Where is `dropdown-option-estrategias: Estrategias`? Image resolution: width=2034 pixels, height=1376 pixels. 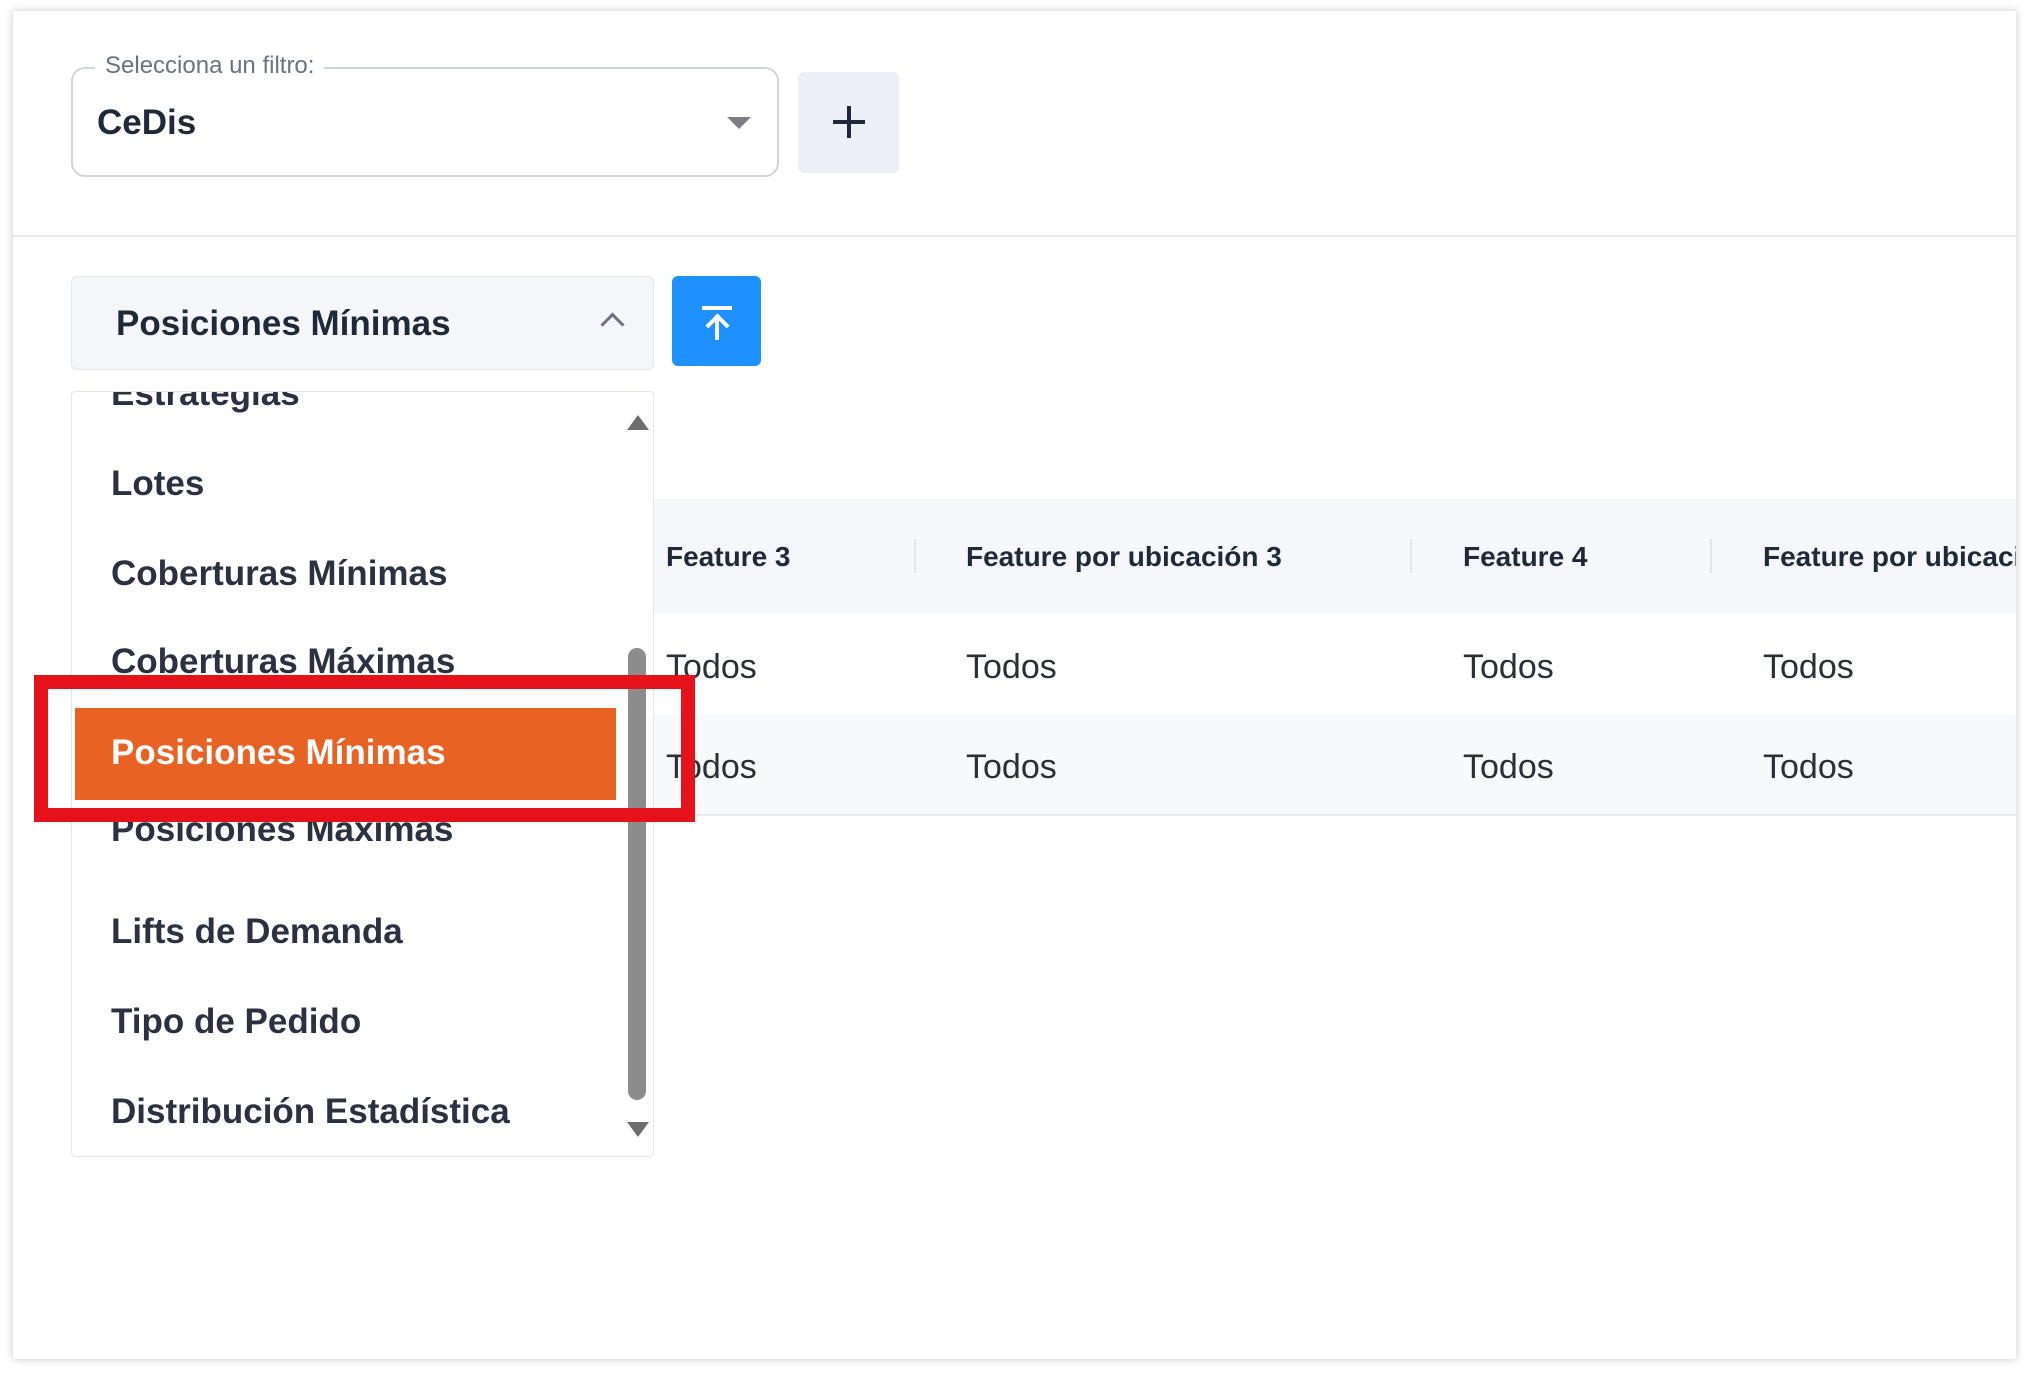 dropdown-option-estrategias: Estrategias is located at coordinates (342, 415).